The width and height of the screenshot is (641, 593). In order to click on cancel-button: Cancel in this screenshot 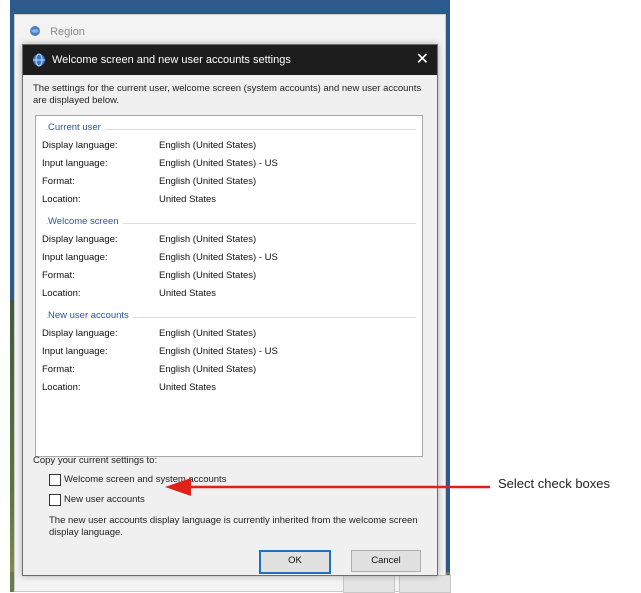, I will do `click(386, 561)`.